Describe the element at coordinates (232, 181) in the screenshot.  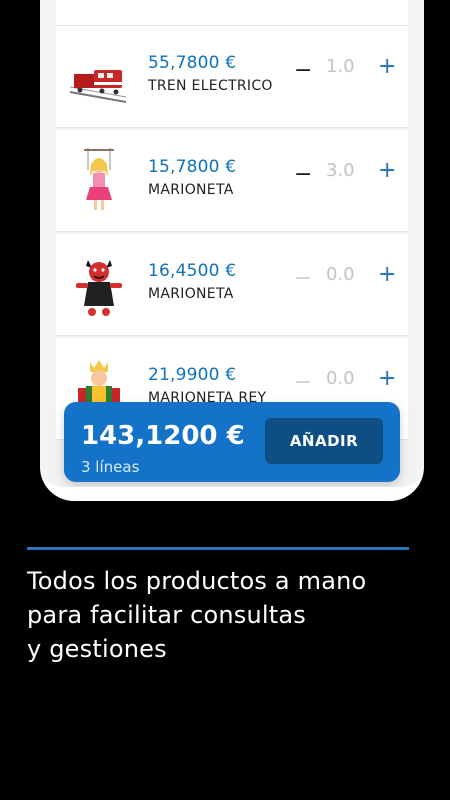
I see `list-item: 15,7800 € MARIONETA − 3.0 +` at that location.